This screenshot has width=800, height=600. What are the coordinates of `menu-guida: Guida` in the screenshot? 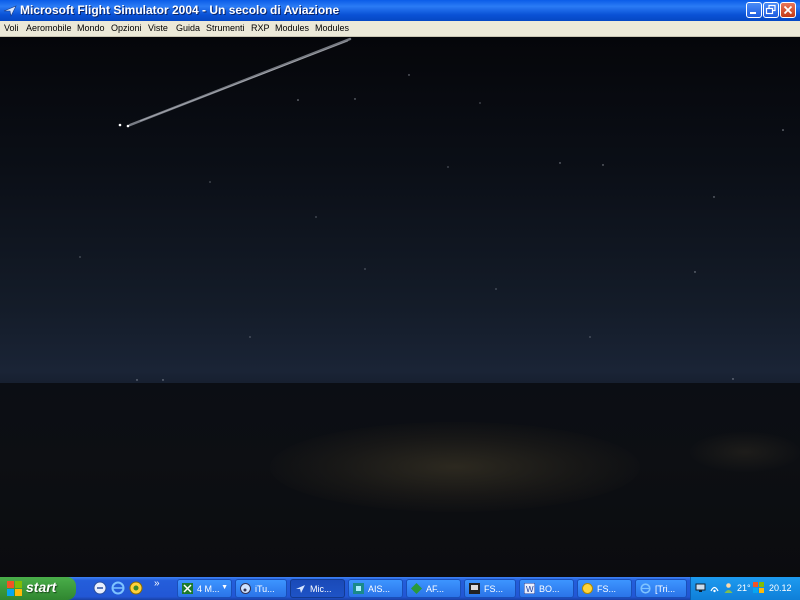 It's located at (188, 28).